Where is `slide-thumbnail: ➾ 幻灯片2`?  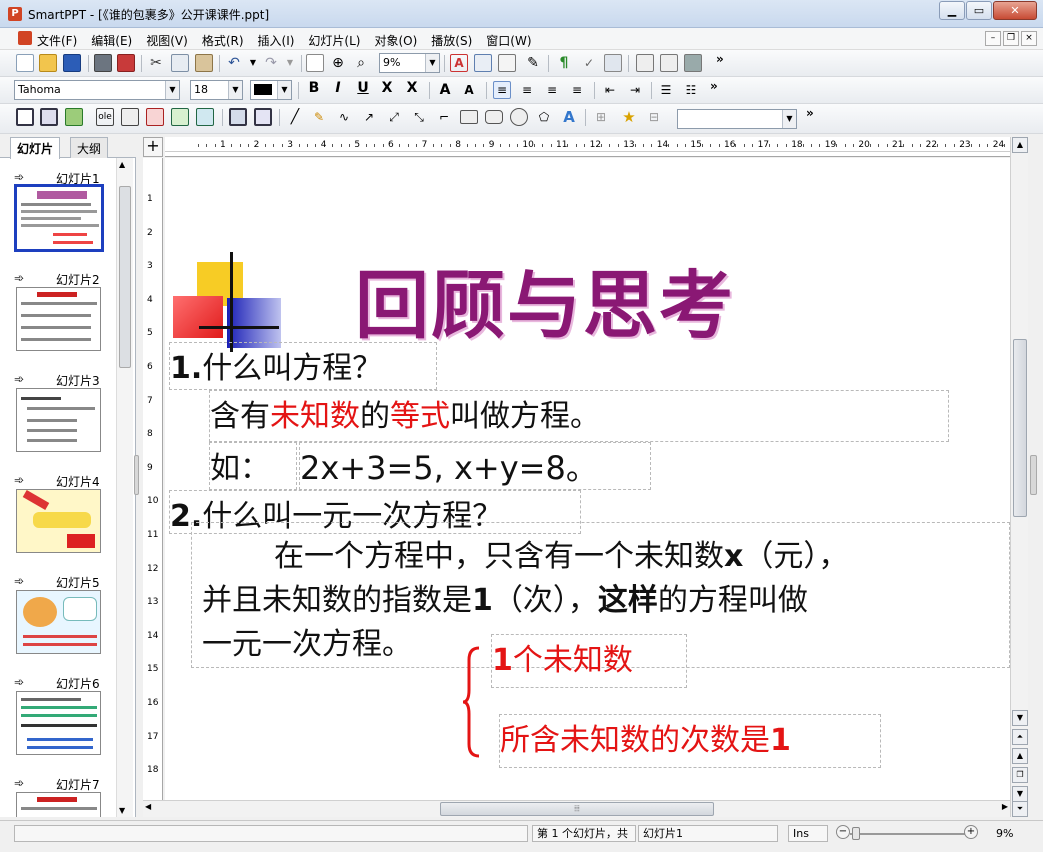 slide-thumbnail: ➾ 幻灯片2 is located at coordinates (58, 317).